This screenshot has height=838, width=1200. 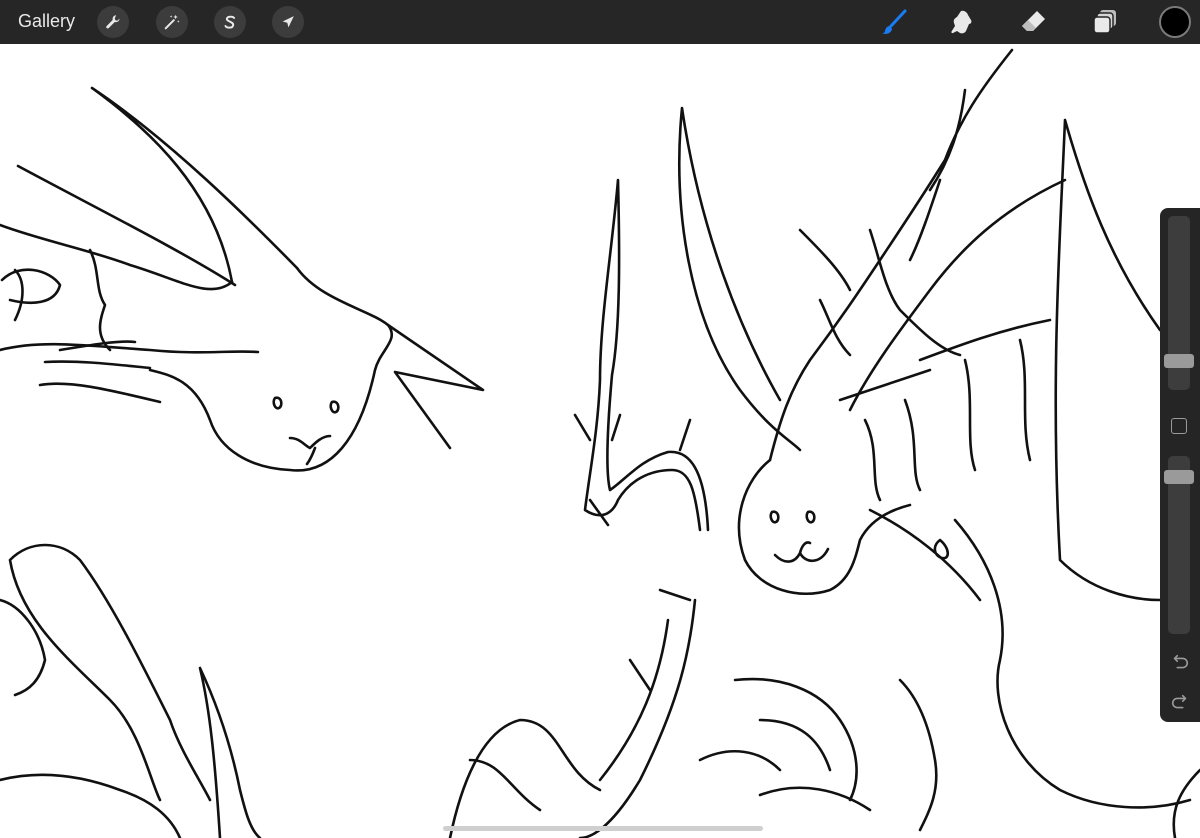 What do you see at coordinates (334, 407) in the screenshot?
I see `stroke-left-eye-r` at bounding box center [334, 407].